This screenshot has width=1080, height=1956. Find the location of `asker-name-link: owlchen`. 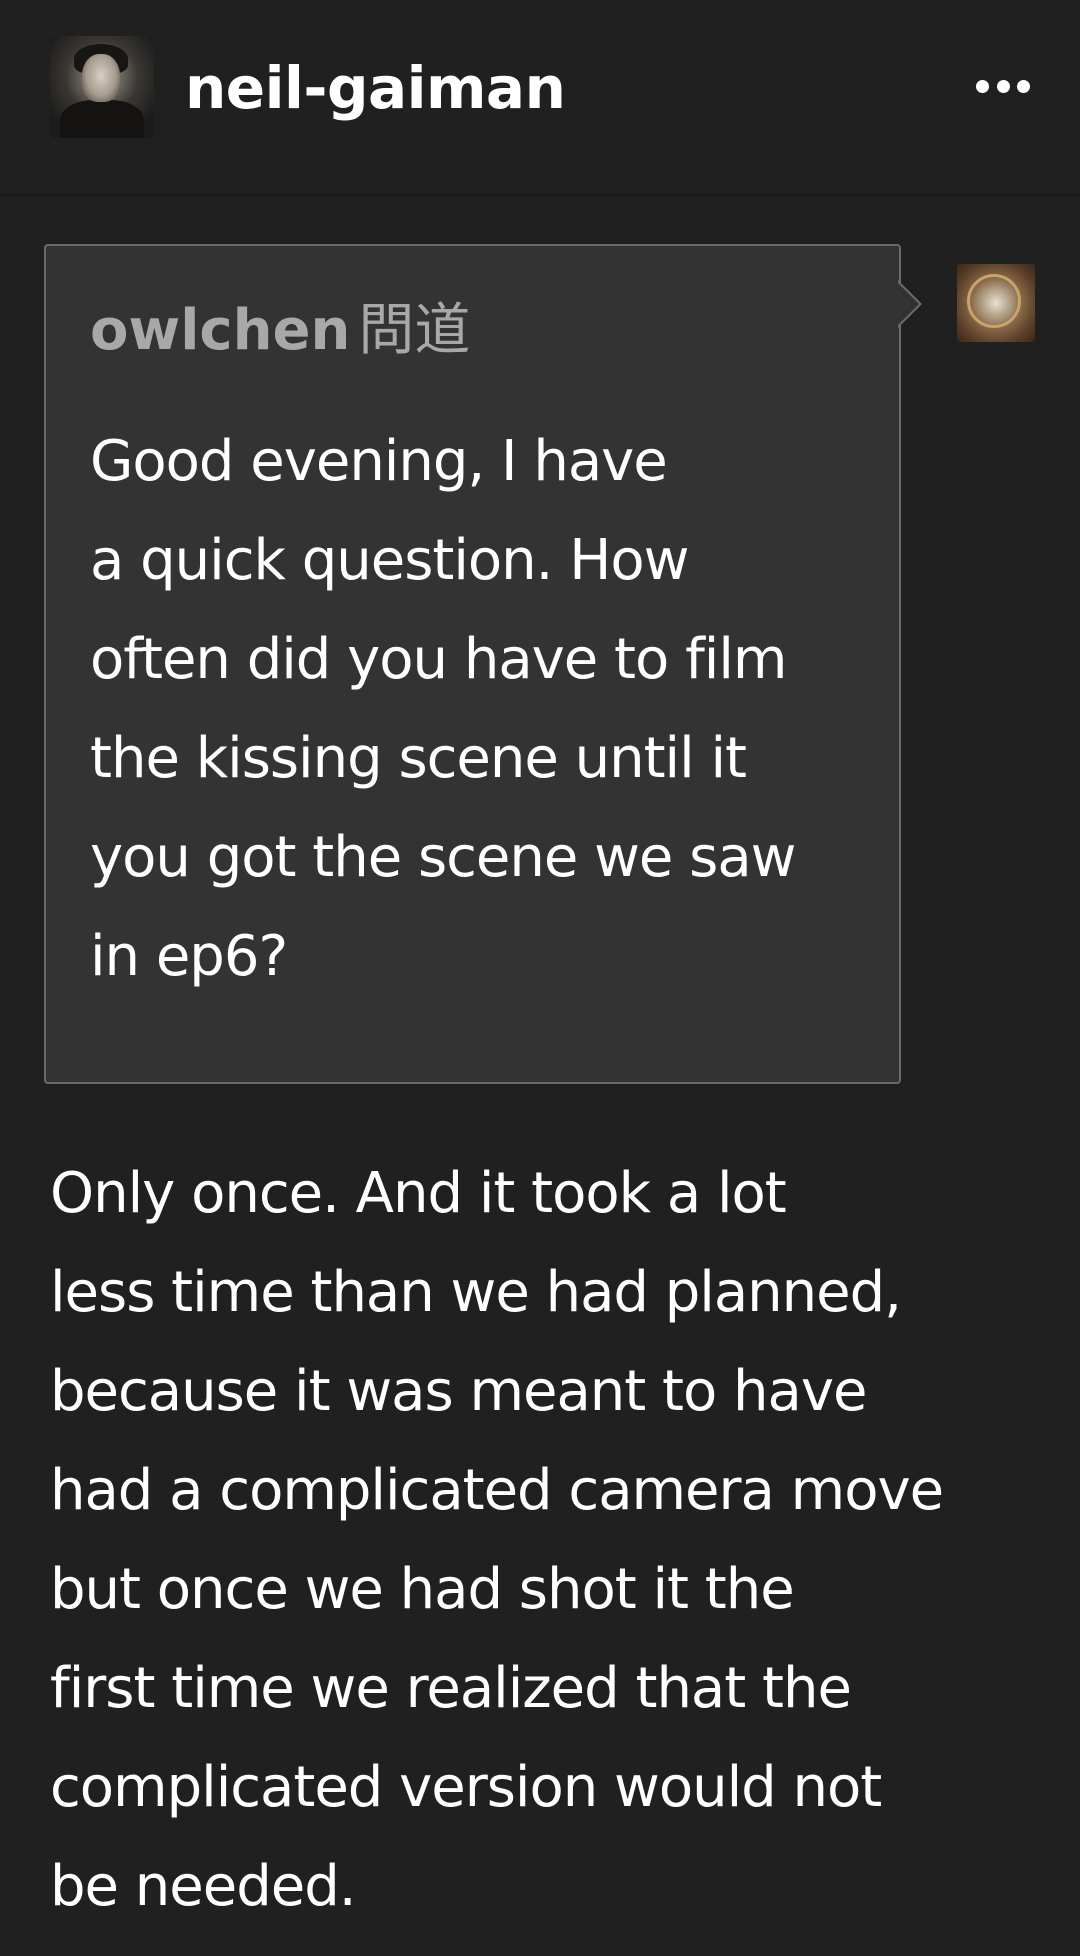

asker-name-link: owlchen is located at coordinates (220, 330).